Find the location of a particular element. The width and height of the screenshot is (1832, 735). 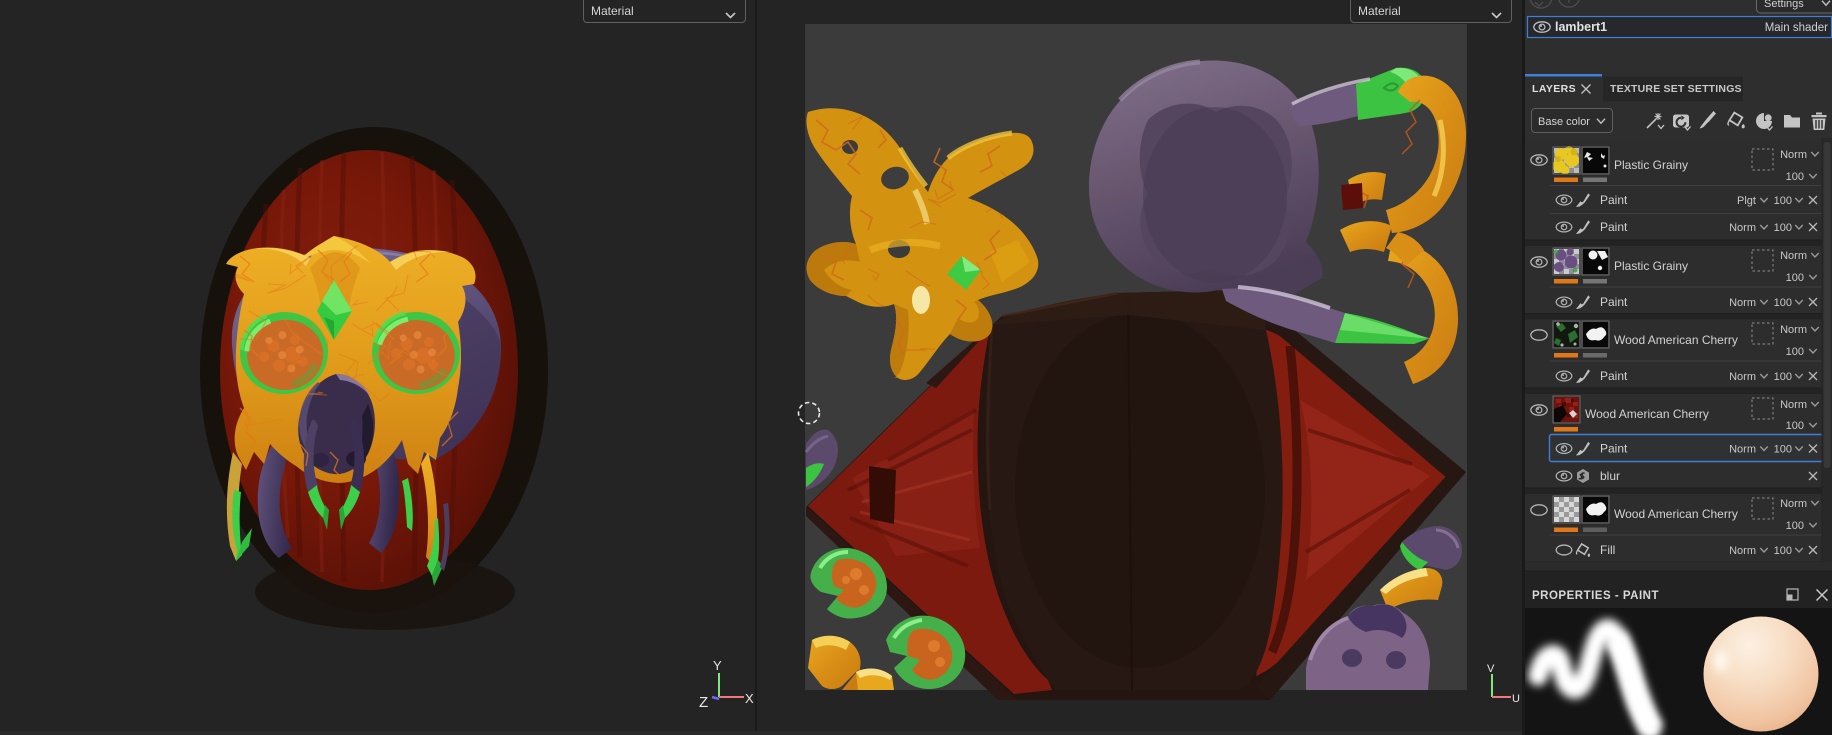

svg-text: Fill is located at coordinates (1607, 550).